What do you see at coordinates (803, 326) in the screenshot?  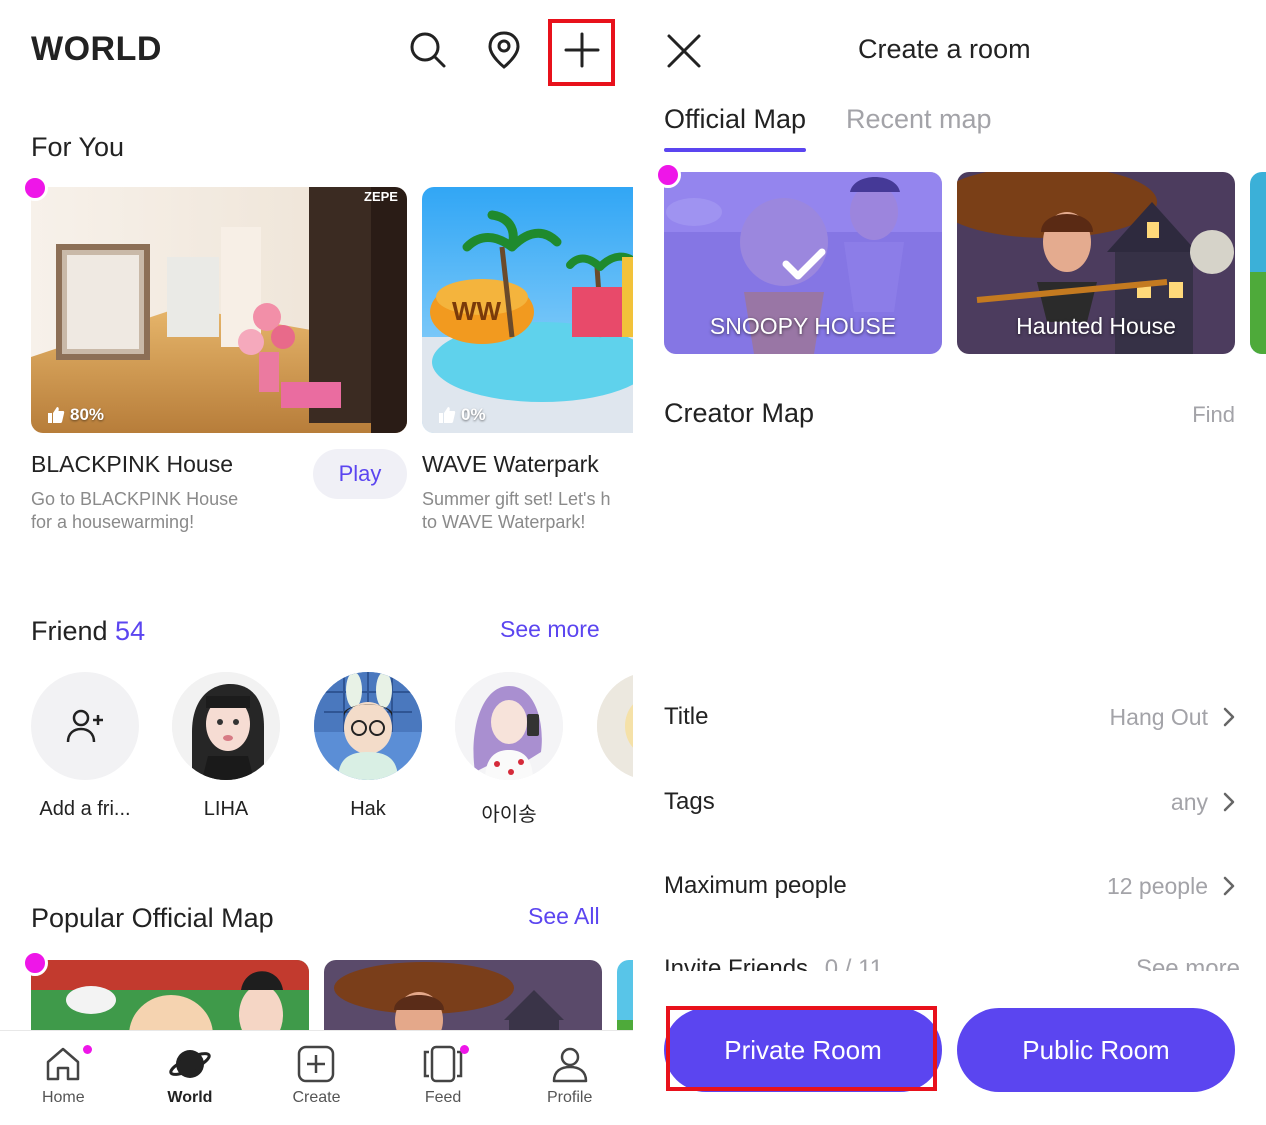 I see `map-label: SNOOPY HOUSE` at bounding box center [803, 326].